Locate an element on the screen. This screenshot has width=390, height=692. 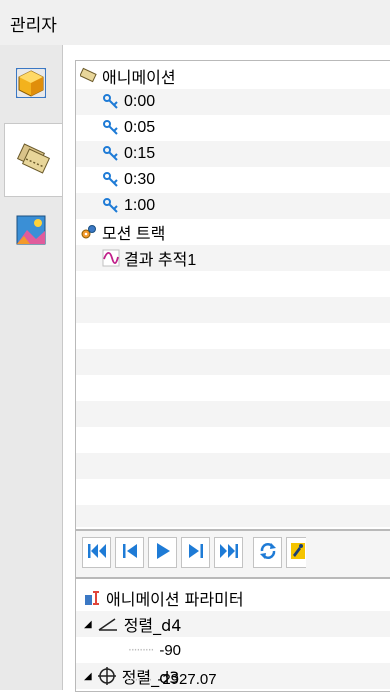
params-header: 애니메이션 파라미터 is located at coordinates (233, 598).